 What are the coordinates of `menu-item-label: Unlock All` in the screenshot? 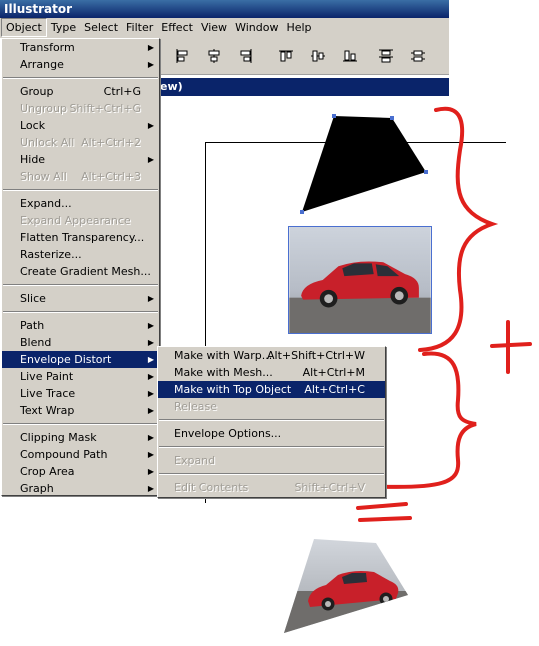 It's located at (47, 142).